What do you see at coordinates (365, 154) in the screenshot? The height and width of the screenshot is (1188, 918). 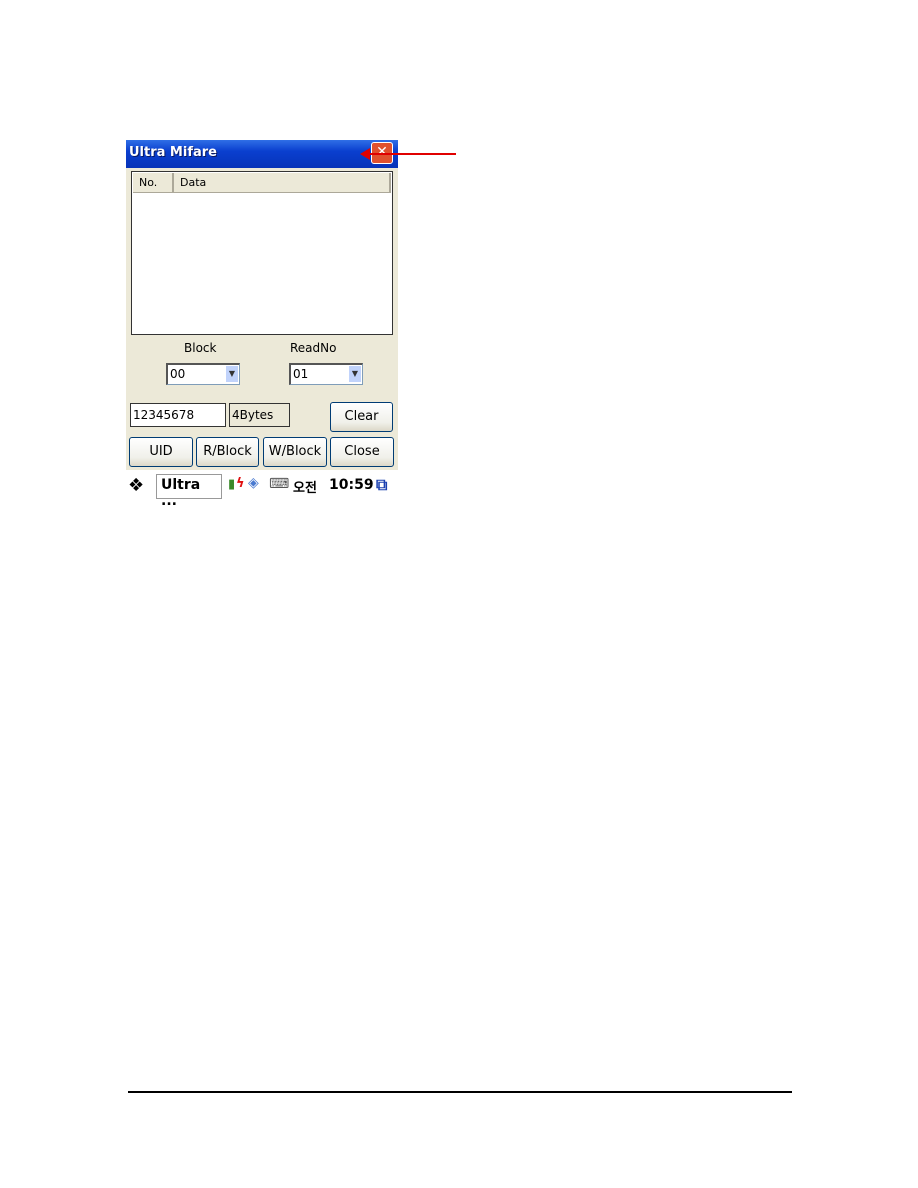 I see `annotation-arrowhead-icon` at bounding box center [365, 154].